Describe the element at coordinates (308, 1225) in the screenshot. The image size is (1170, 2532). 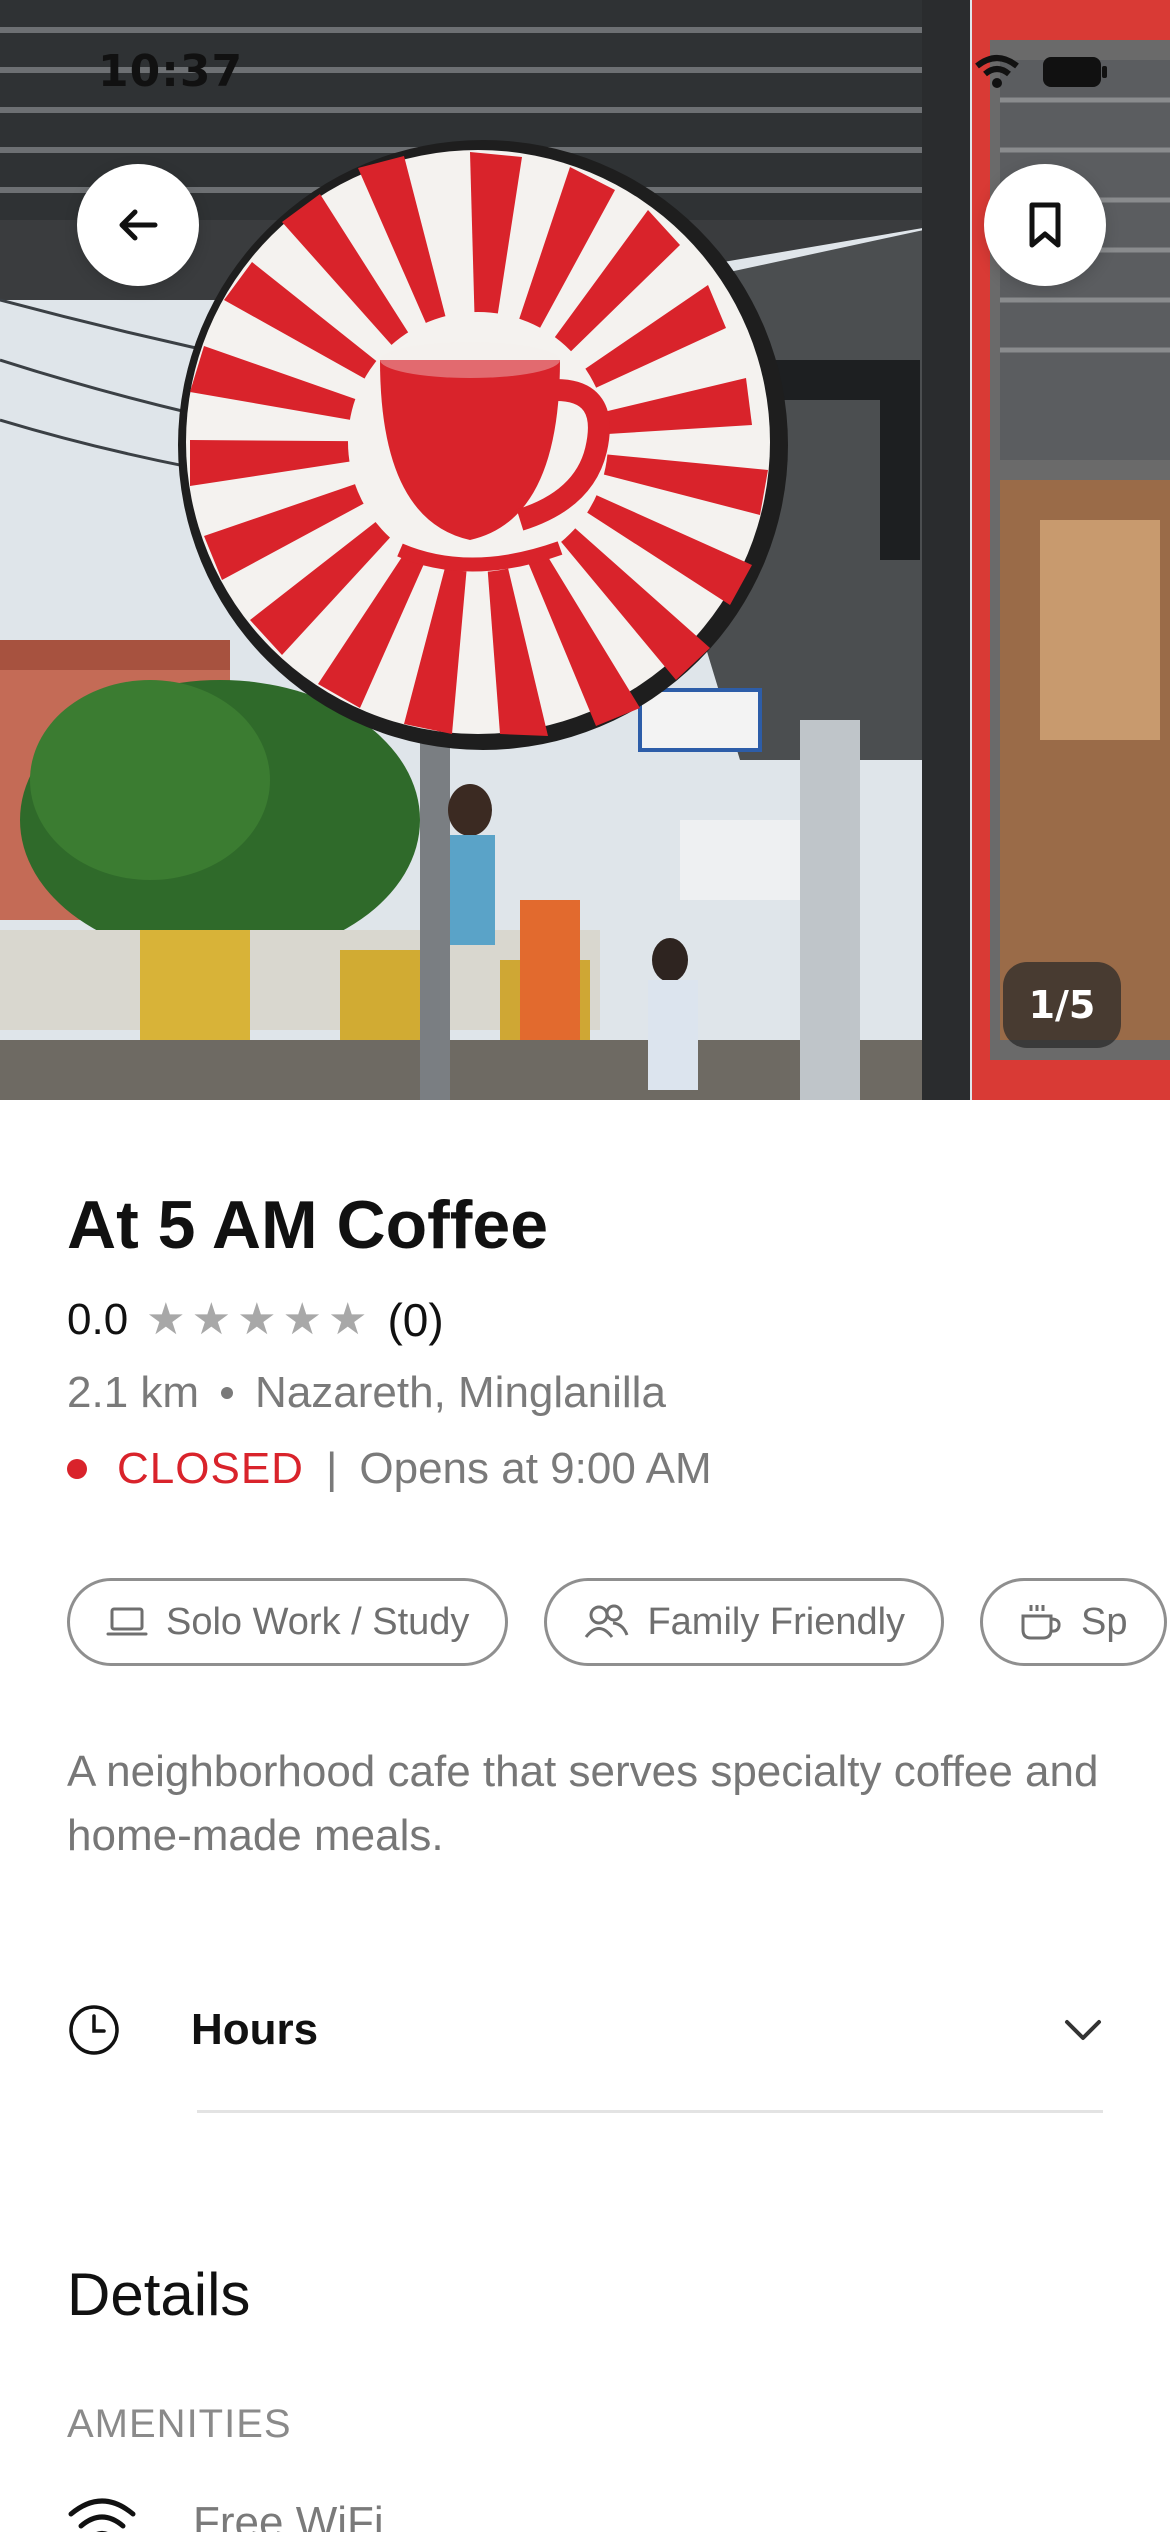
I see `place-title: At 5 AM Coffee` at that location.